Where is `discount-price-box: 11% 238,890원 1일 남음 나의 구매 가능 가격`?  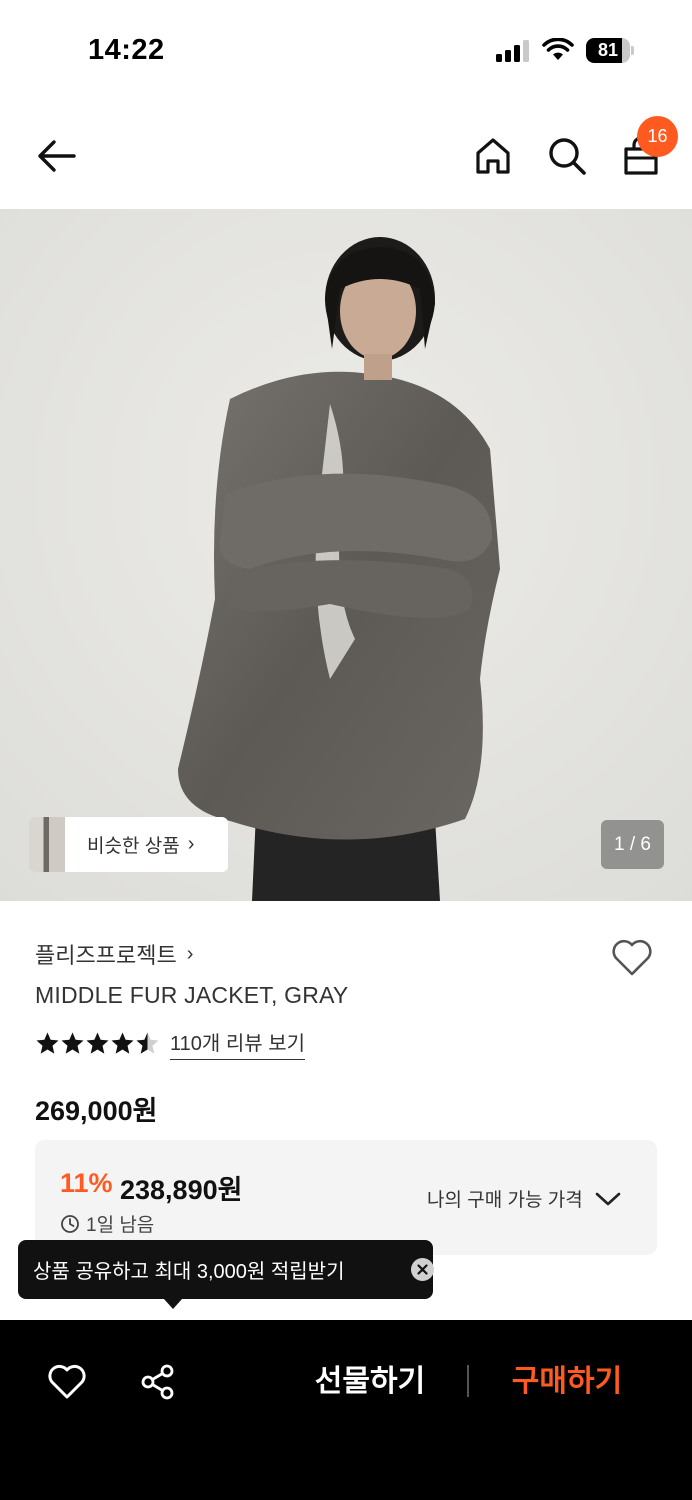 discount-price-box: 11% 238,890원 1일 남음 나의 구매 가능 가격 is located at coordinates (346, 1197).